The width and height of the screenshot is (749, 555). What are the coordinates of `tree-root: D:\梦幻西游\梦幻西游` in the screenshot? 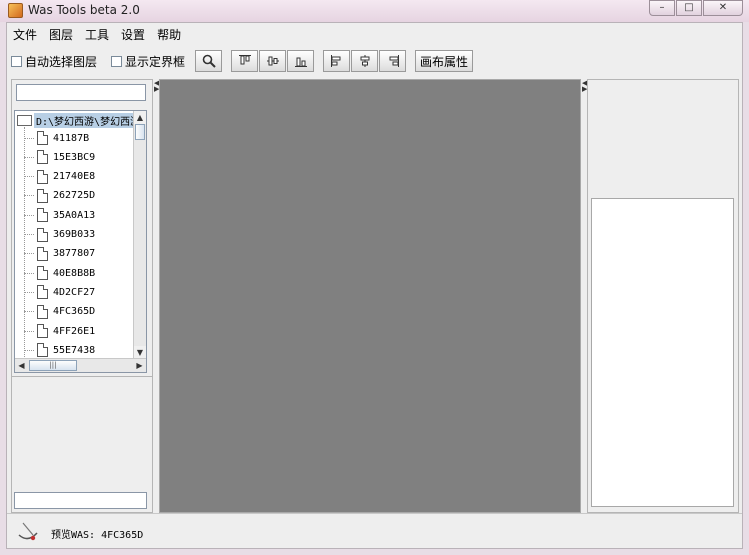 It's located at (80, 120).